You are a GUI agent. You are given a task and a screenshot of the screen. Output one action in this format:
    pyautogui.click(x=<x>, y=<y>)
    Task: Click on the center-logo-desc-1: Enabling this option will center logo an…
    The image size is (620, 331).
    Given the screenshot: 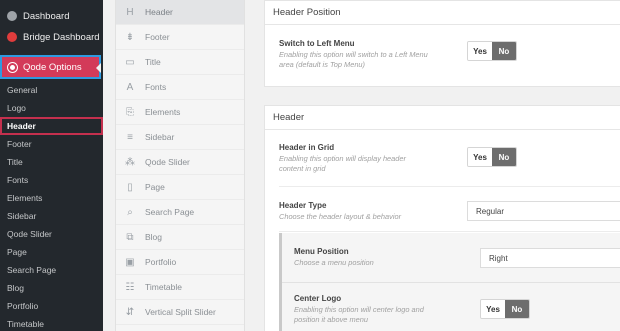 What is the action you would take?
    pyautogui.click(x=359, y=309)
    